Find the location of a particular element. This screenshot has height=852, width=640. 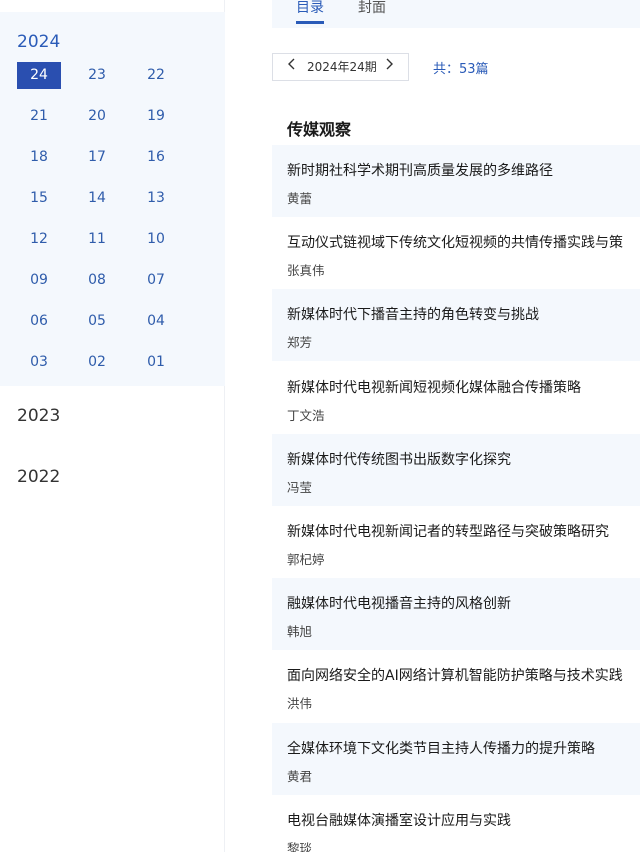

tab-bar: 目录 封面 is located at coordinates (456, 14).